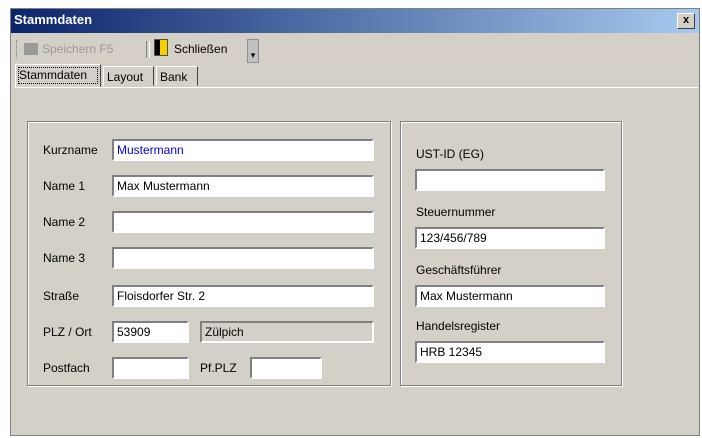 The image size is (702, 438). I want to click on kurzname-label: Kurzname, so click(70, 150).